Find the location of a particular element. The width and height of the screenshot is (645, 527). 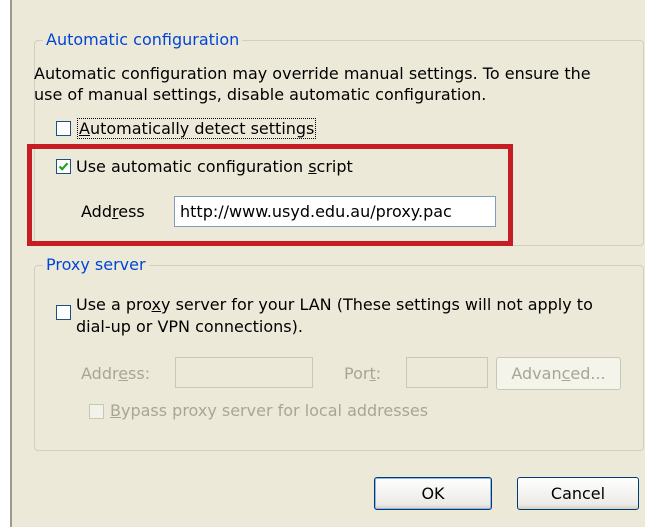

ok-button: OK is located at coordinates (433, 493).